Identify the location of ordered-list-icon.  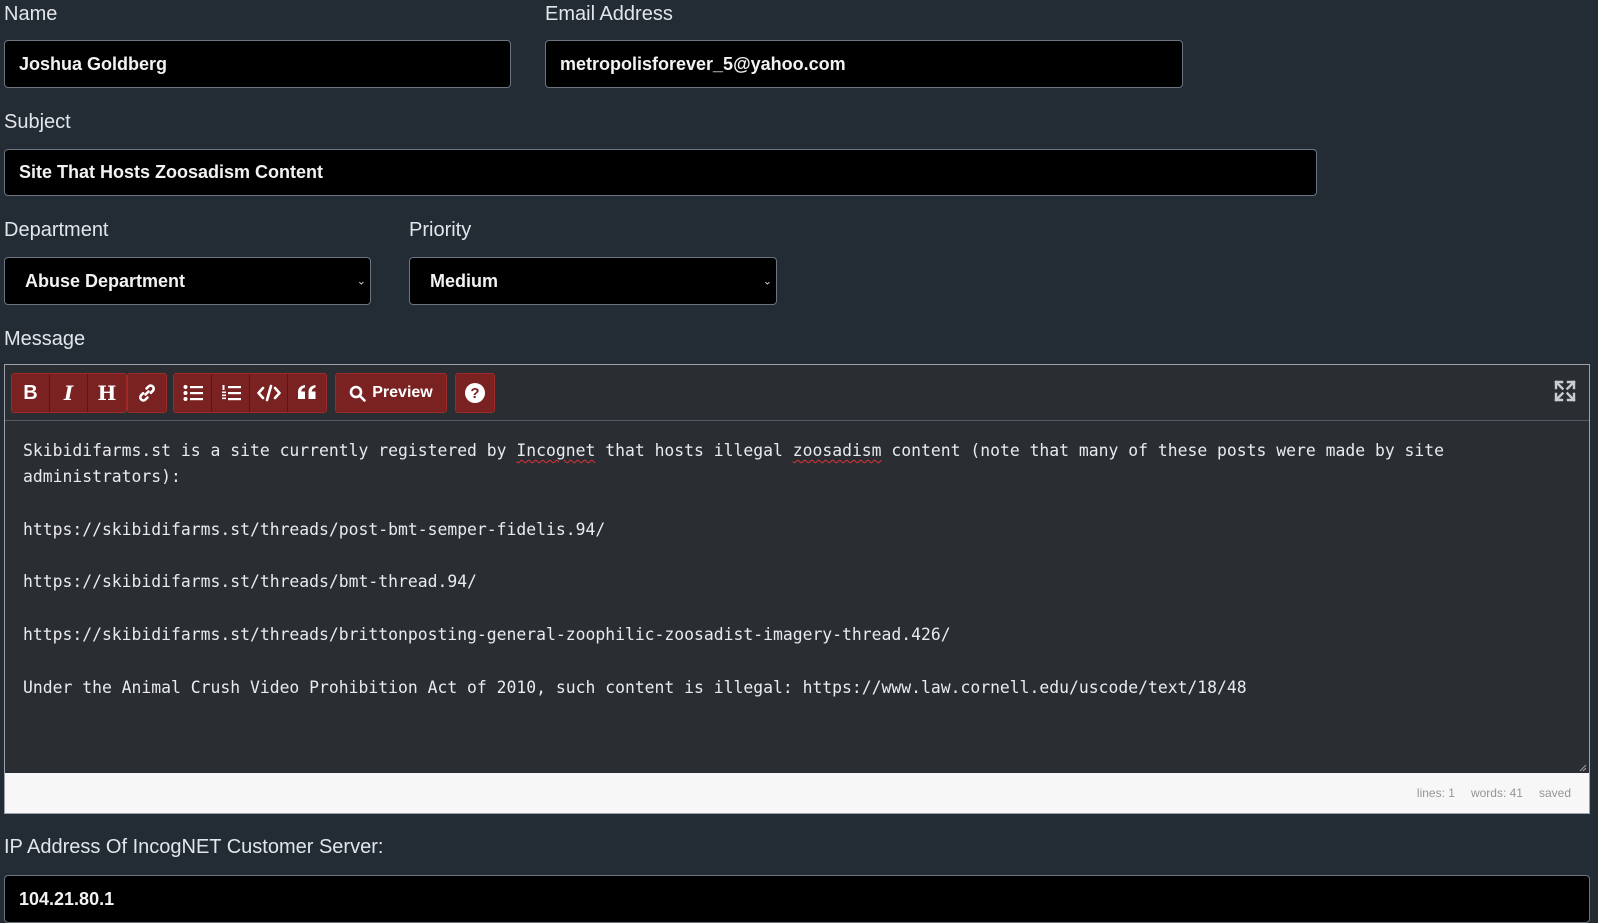
(231, 393).